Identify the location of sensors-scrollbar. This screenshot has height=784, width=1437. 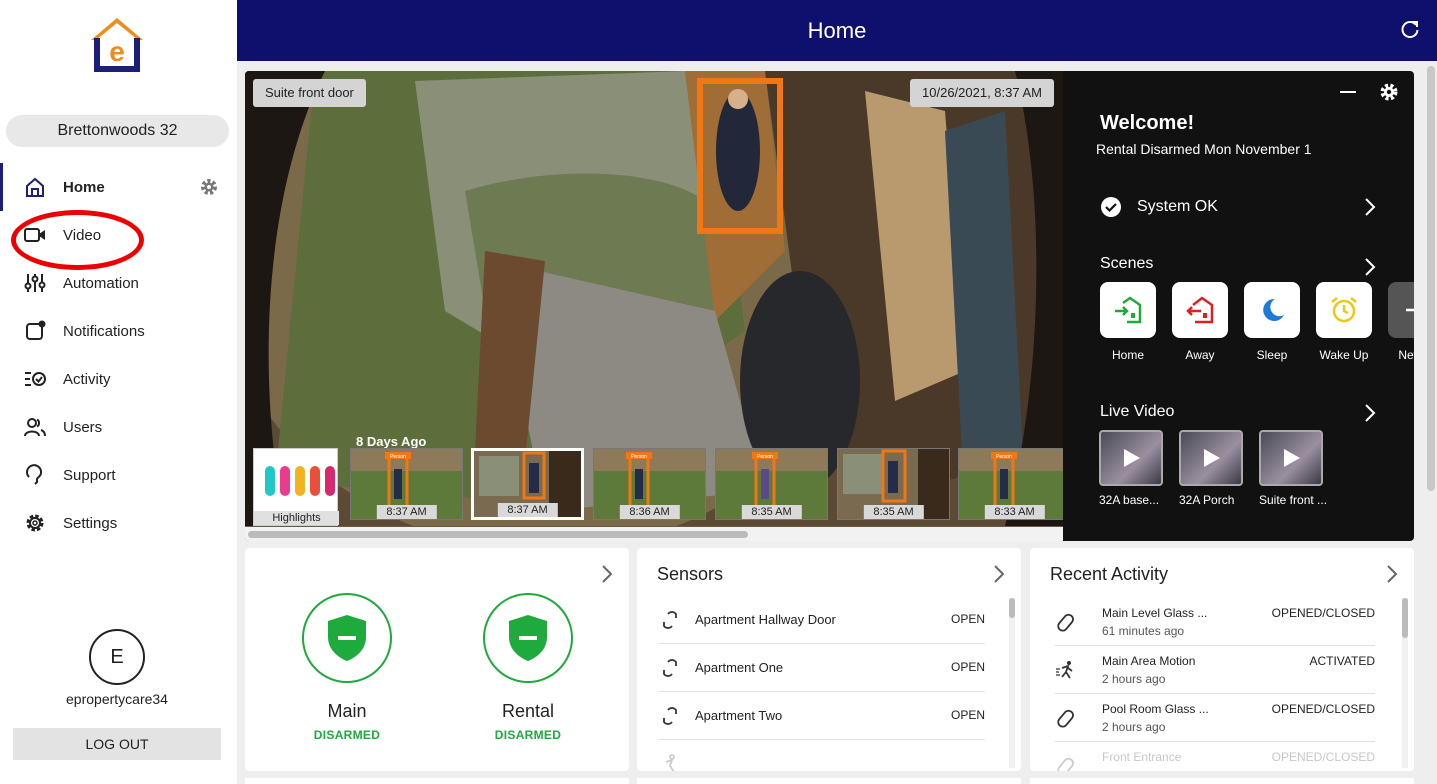
(1012, 683).